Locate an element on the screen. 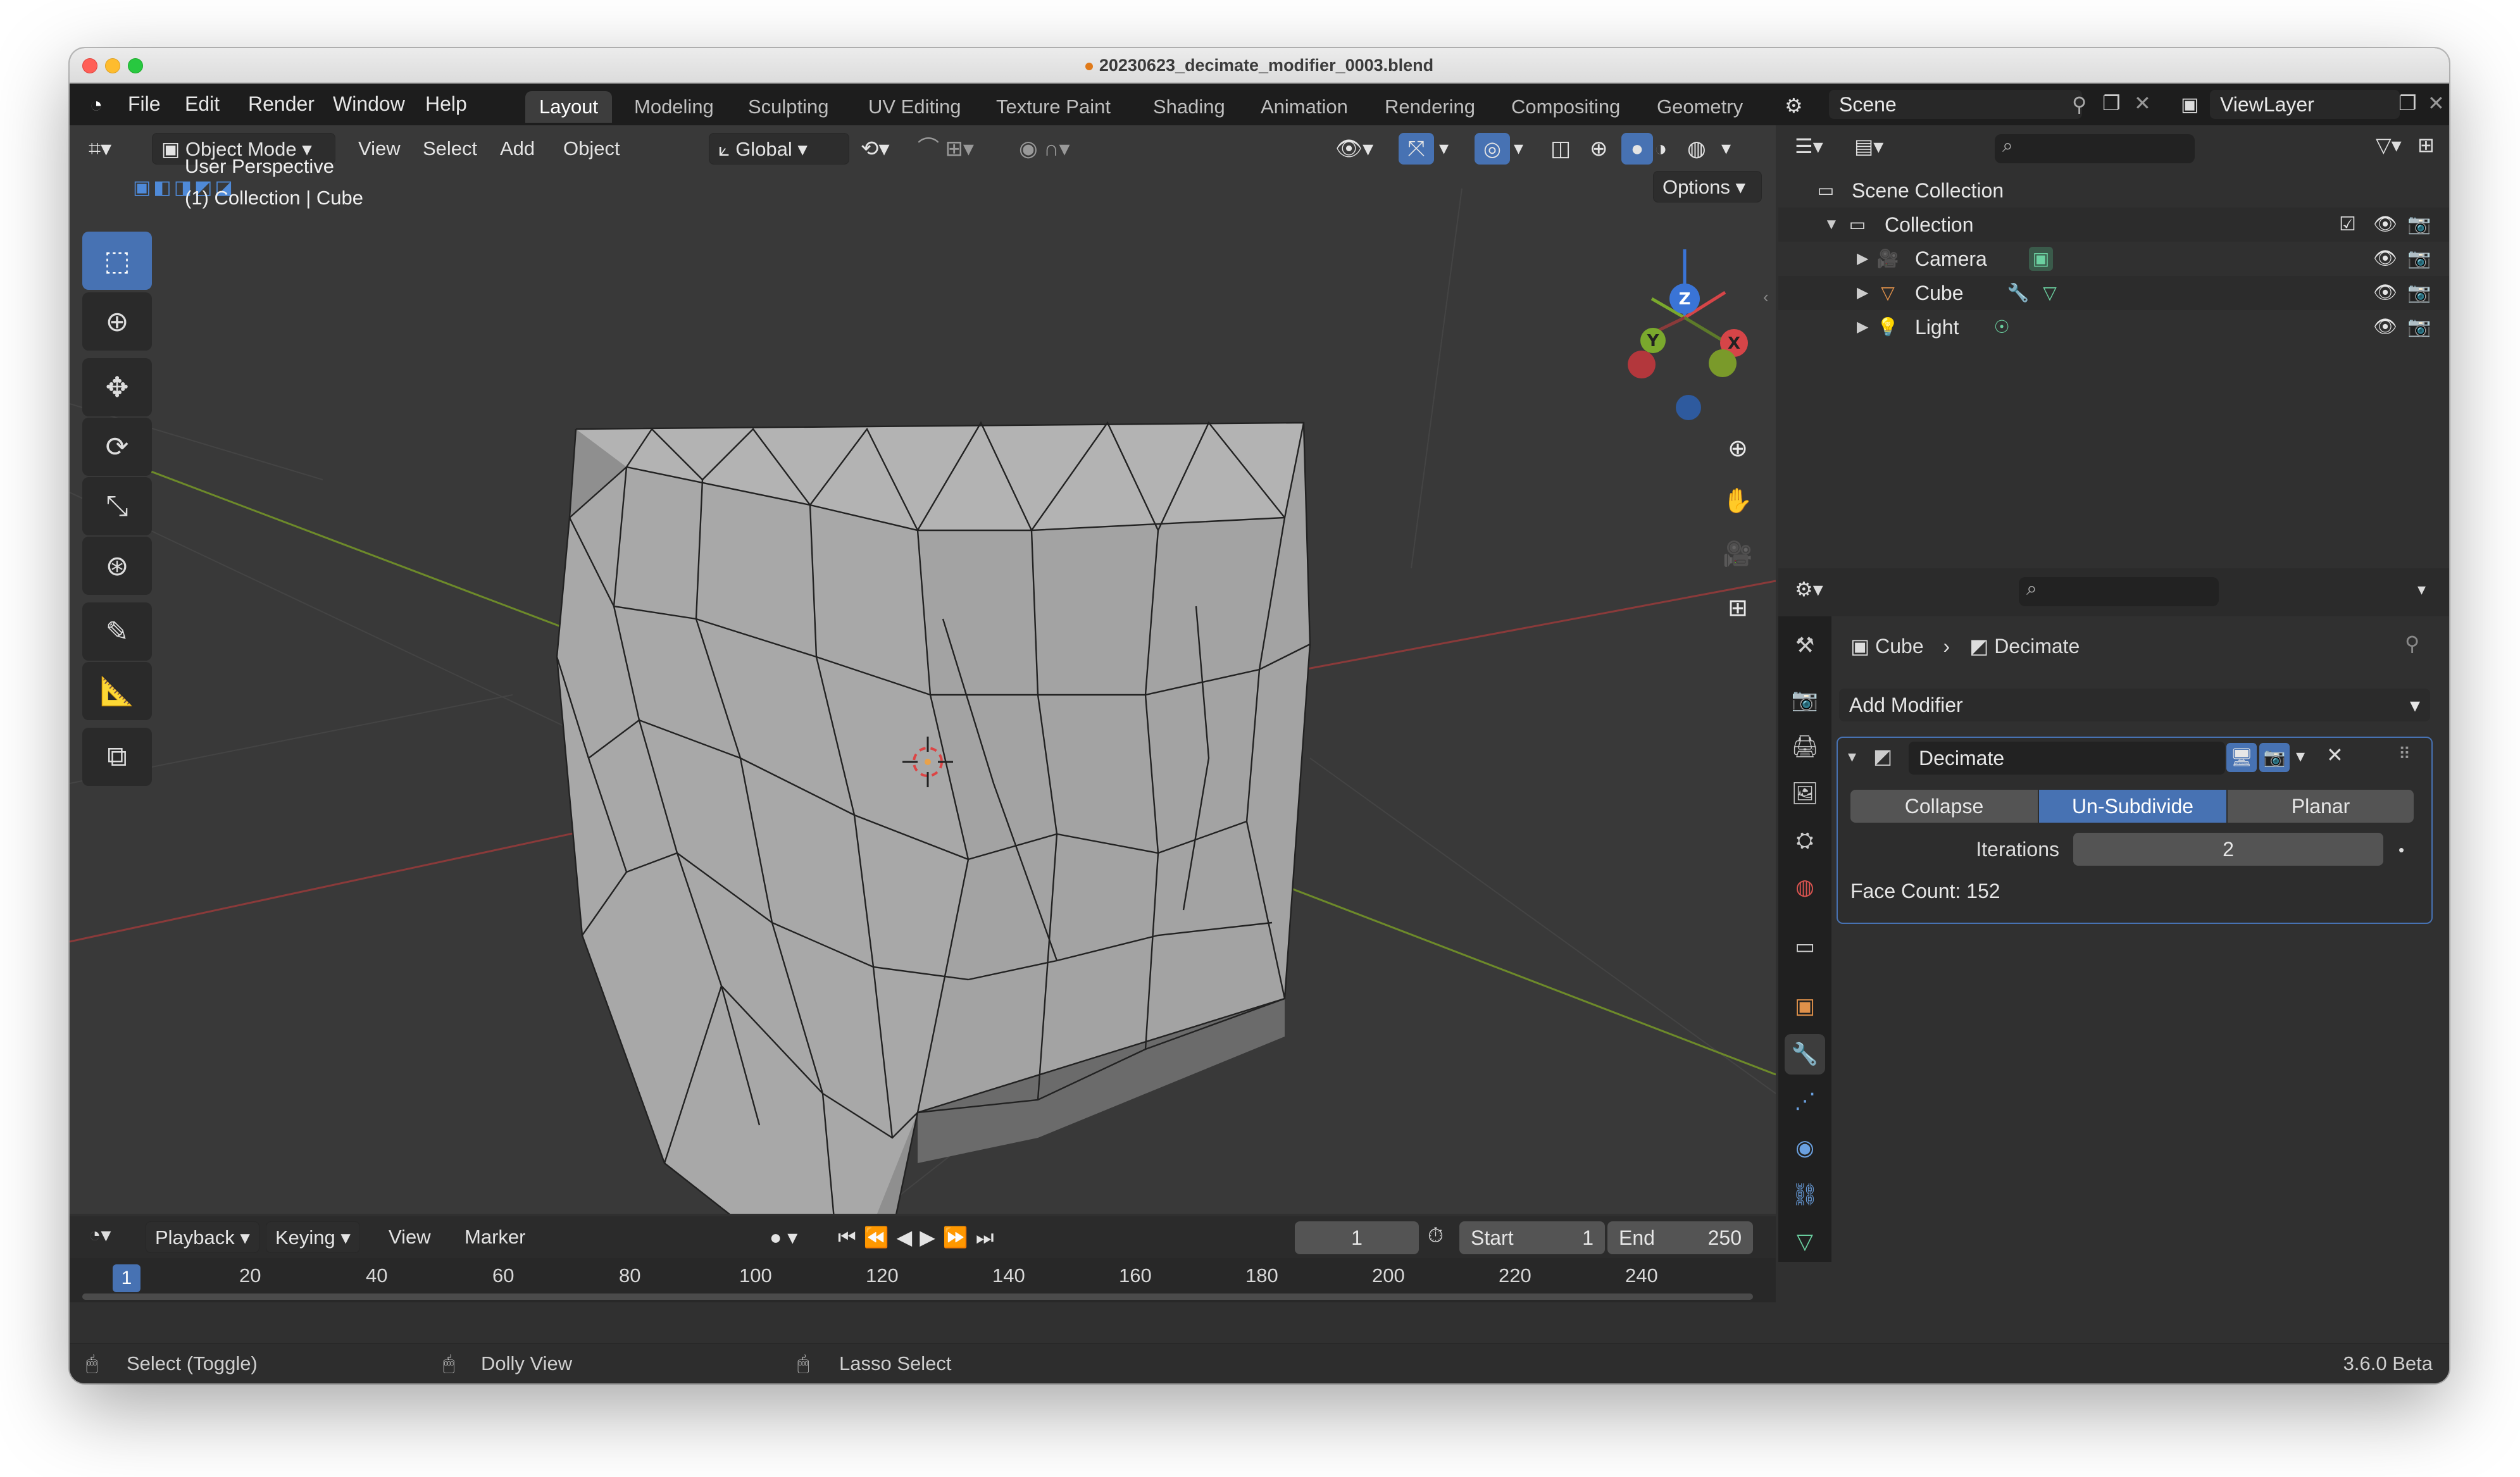 This screenshot has width=2520, height=1477. outliner-row-cube: ▶ ▽ Cube 🔧 ▽ 👁 📷 is located at coordinates (2113, 293).